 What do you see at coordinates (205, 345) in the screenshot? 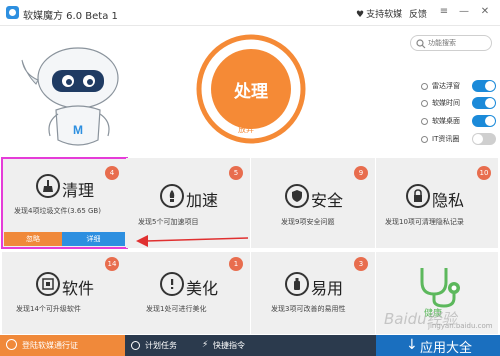
I see `bolt-icon: ⚡` at bounding box center [205, 345].